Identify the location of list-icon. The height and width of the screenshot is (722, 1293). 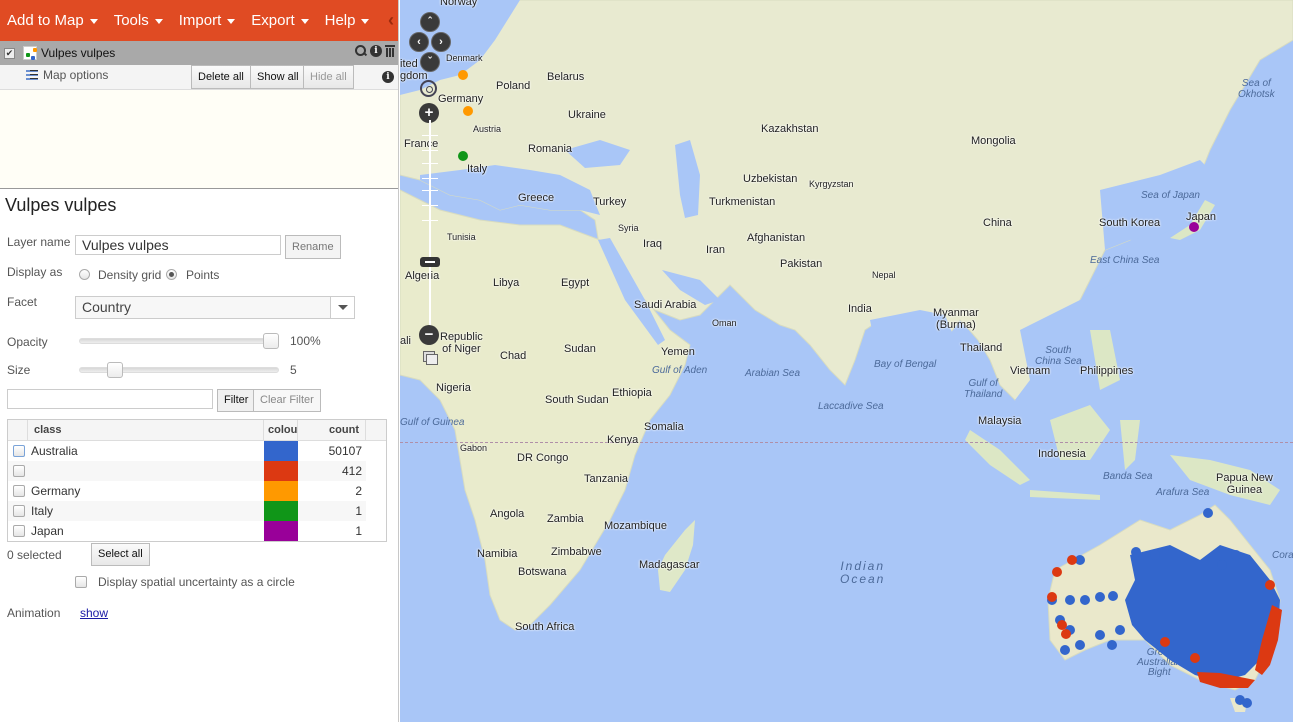
(32, 75).